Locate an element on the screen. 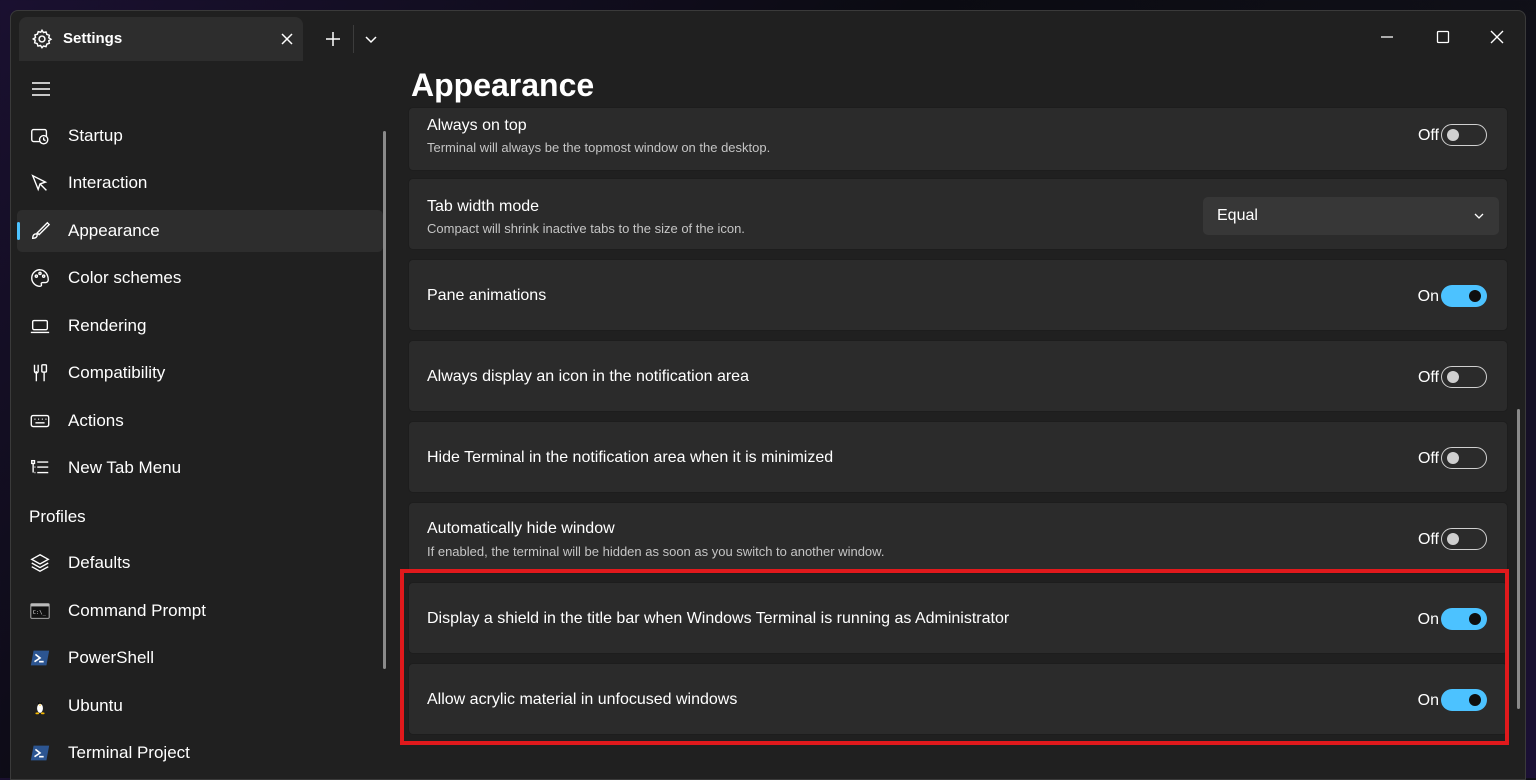 Image resolution: width=1536 pixels, height=780 pixels. sidebar-item-defaults: Defaults is located at coordinates (200, 563).